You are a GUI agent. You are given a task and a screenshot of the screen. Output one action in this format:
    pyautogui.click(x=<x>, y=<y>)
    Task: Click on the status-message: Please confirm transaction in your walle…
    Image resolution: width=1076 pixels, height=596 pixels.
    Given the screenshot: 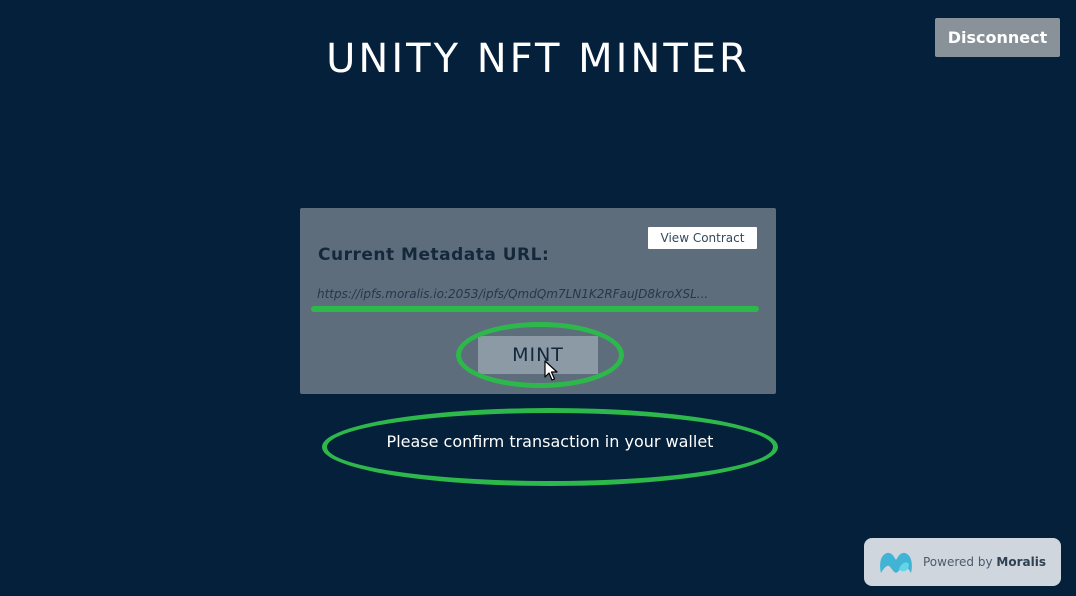 What is the action you would take?
    pyautogui.click(x=550, y=441)
    